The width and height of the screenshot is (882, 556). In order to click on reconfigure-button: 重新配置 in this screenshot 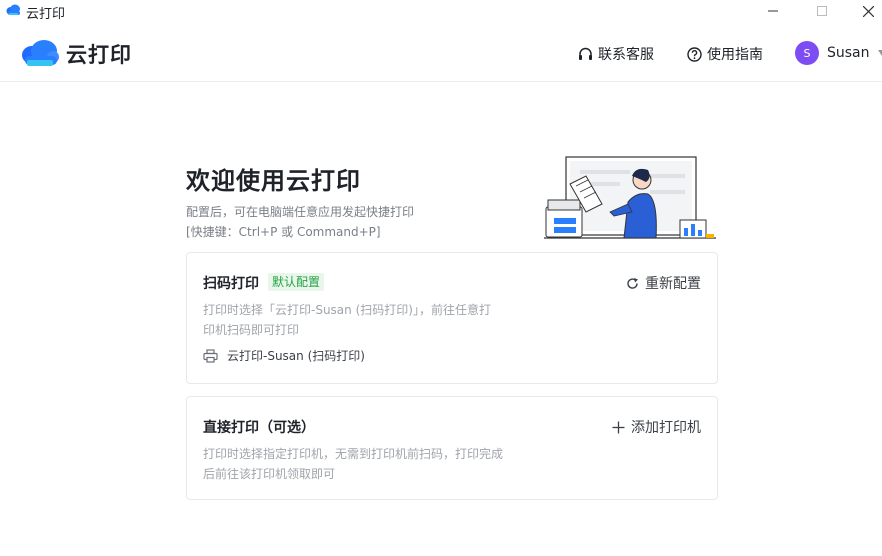, I will do `click(663, 283)`.